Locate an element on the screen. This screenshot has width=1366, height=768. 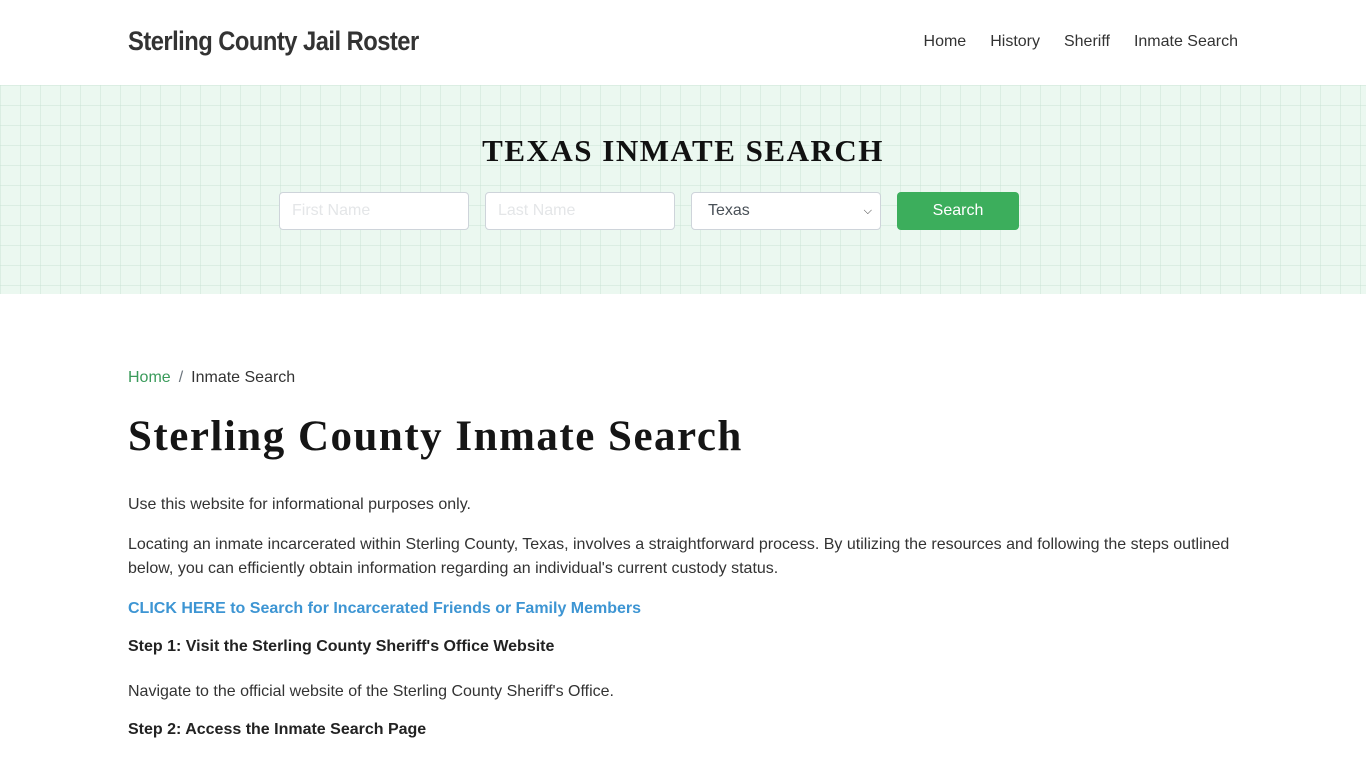
step-2-heading: Step 2: Access the Inmate Search Page is located at coordinates (277, 729).